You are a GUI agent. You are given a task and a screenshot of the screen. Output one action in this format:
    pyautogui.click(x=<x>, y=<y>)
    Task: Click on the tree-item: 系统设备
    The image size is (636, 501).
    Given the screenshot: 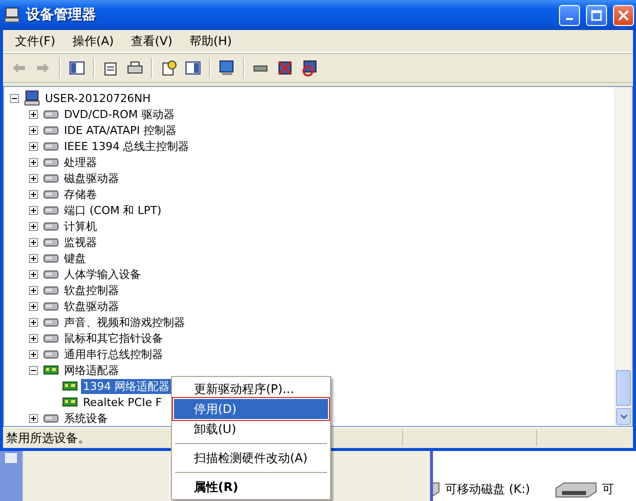 What is the action you would take?
    pyautogui.click(x=86, y=418)
    